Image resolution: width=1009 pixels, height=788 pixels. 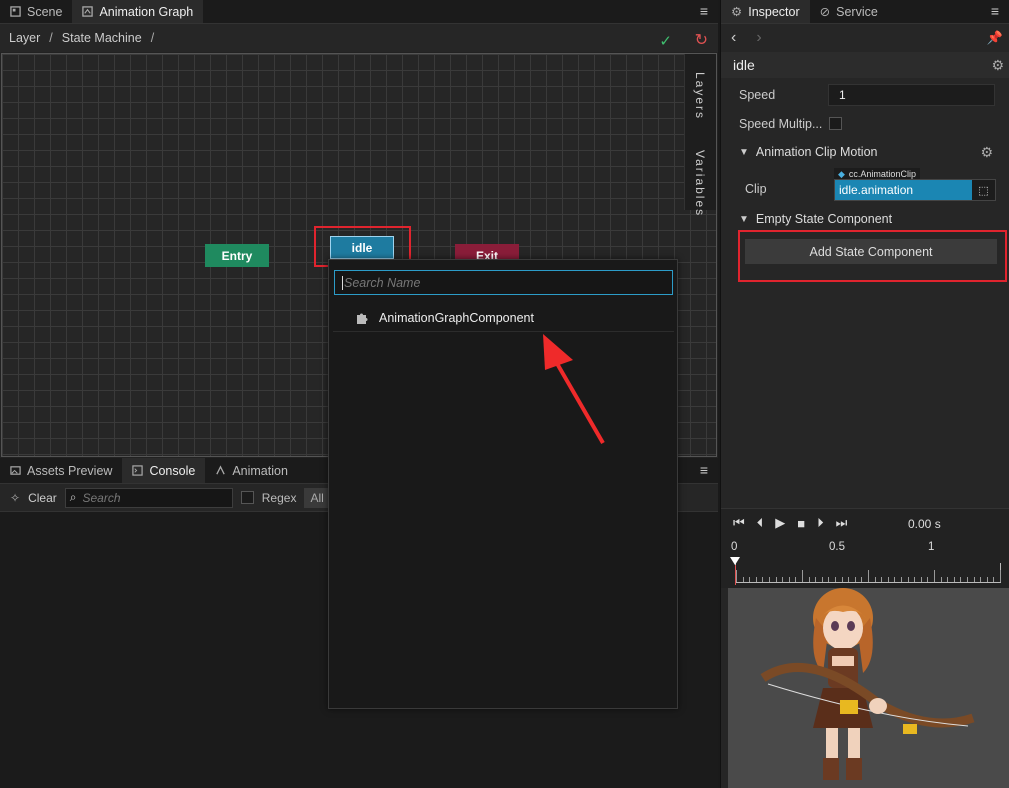 What do you see at coordinates (42, 498) in the screenshot?
I see `clear-button: Clear` at bounding box center [42, 498].